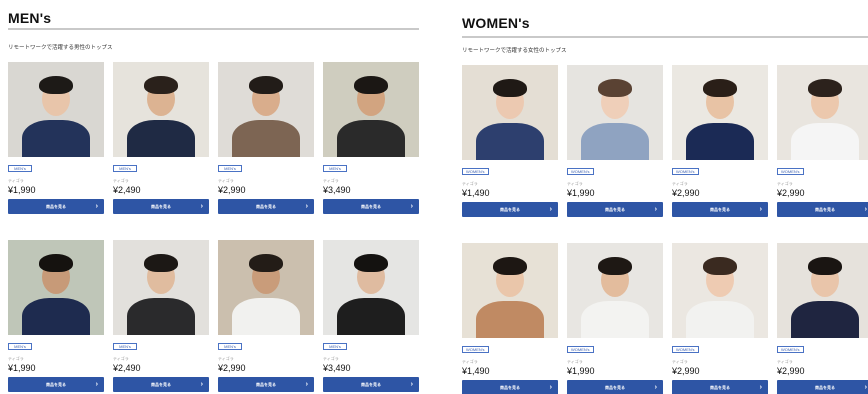 The height and width of the screenshot is (394, 868). Describe the element at coordinates (60, 48) in the screenshot. I see `men-section-subtitle: リモートワークで活躍する男性のトップス` at that location.